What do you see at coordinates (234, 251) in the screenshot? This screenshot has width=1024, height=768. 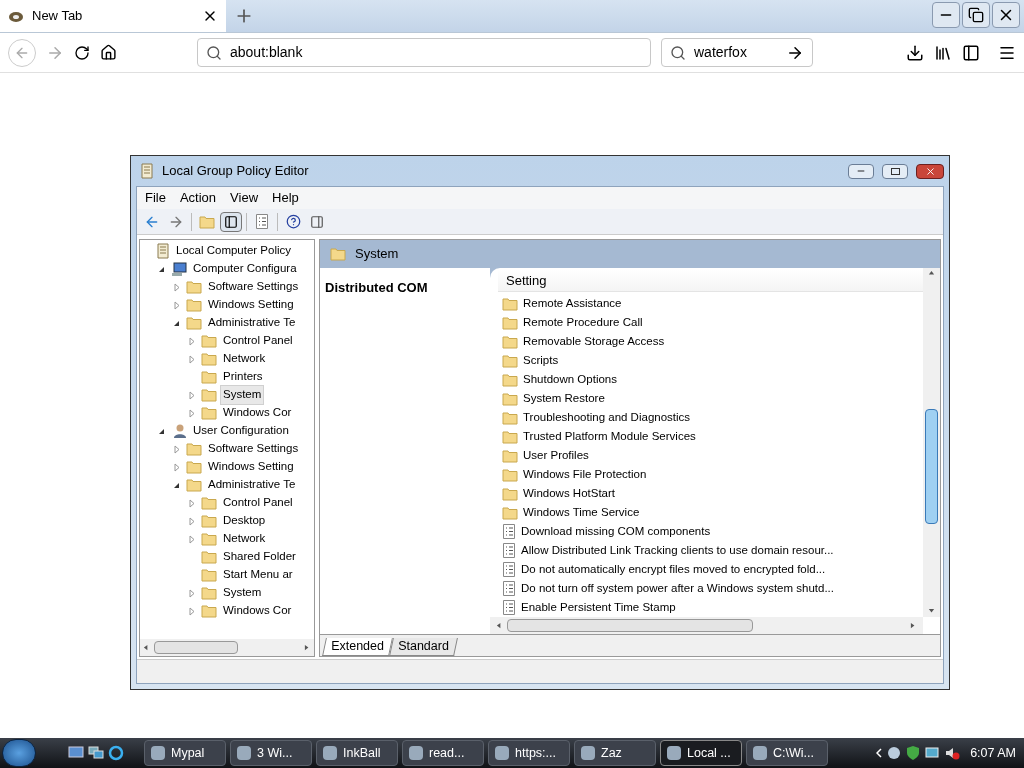 I see `tree-item: Local Computer Policy` at bounding box center [234, 251].